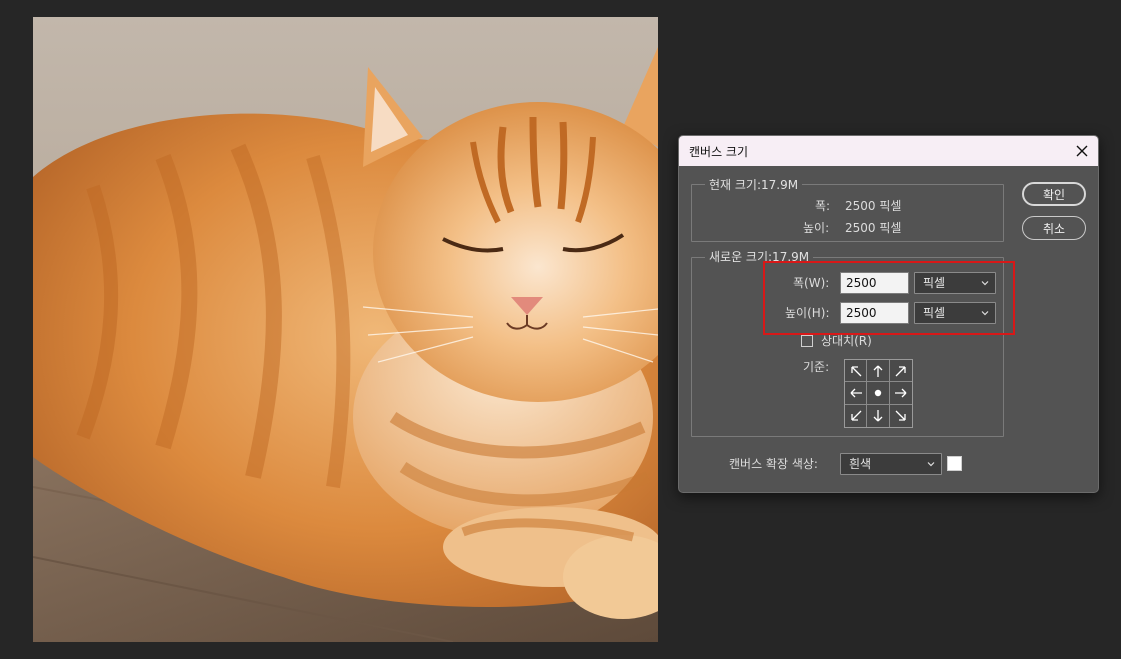  I want to click on anchor-bottom-left, so click(856, 415).